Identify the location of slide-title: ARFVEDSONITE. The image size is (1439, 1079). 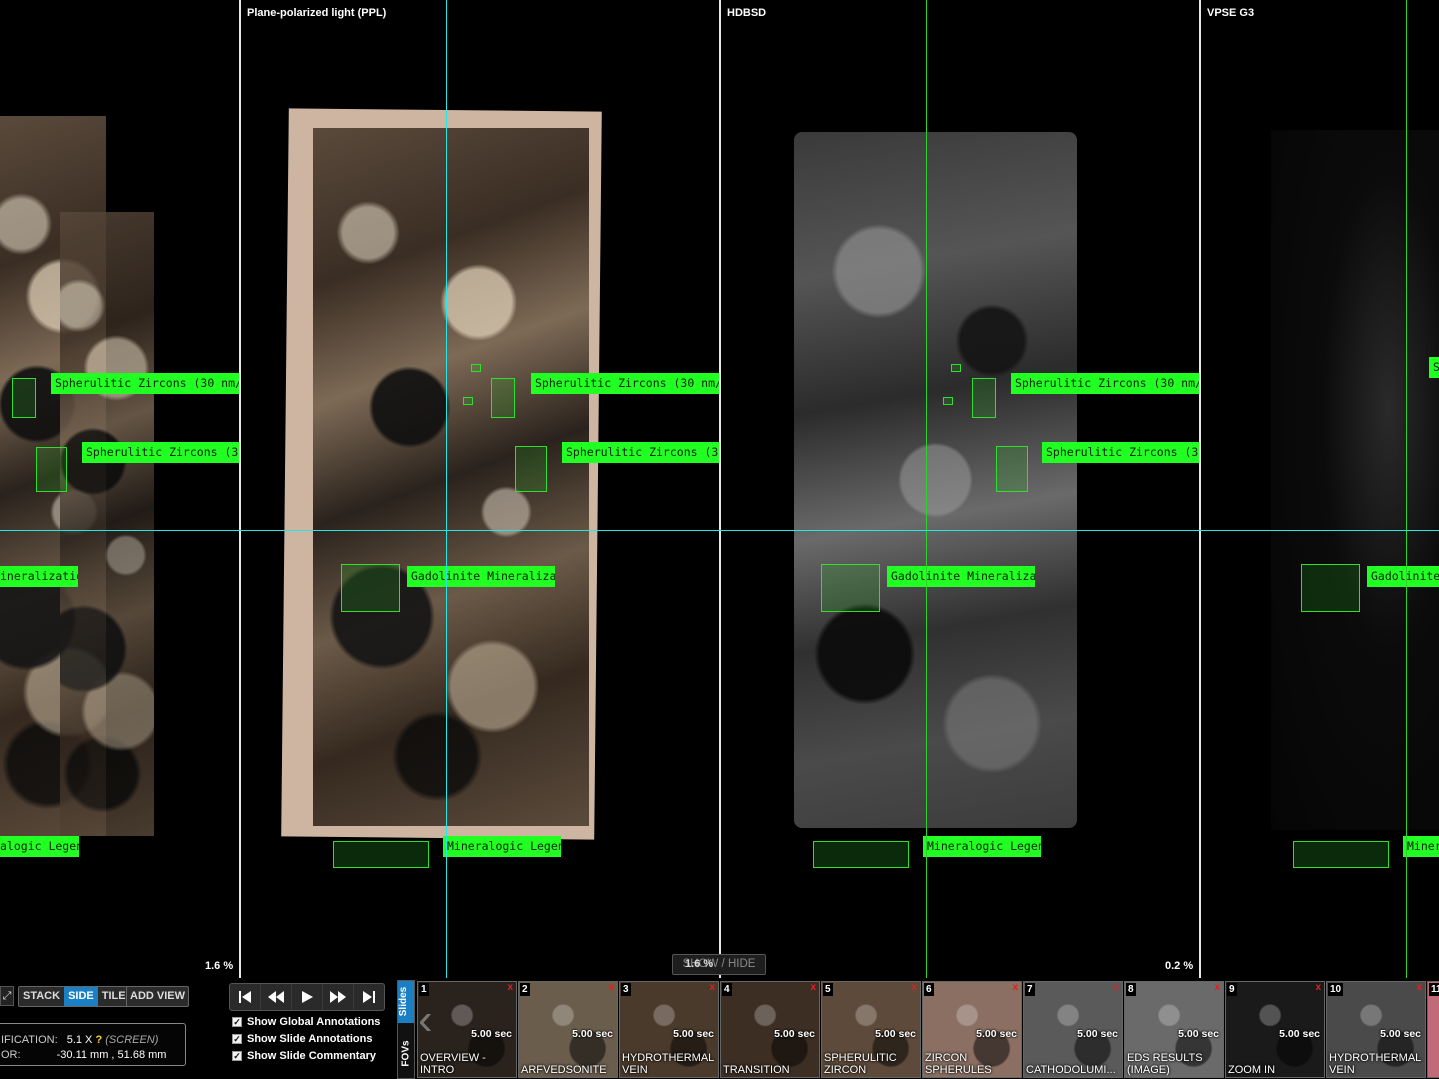
(564, 1070).